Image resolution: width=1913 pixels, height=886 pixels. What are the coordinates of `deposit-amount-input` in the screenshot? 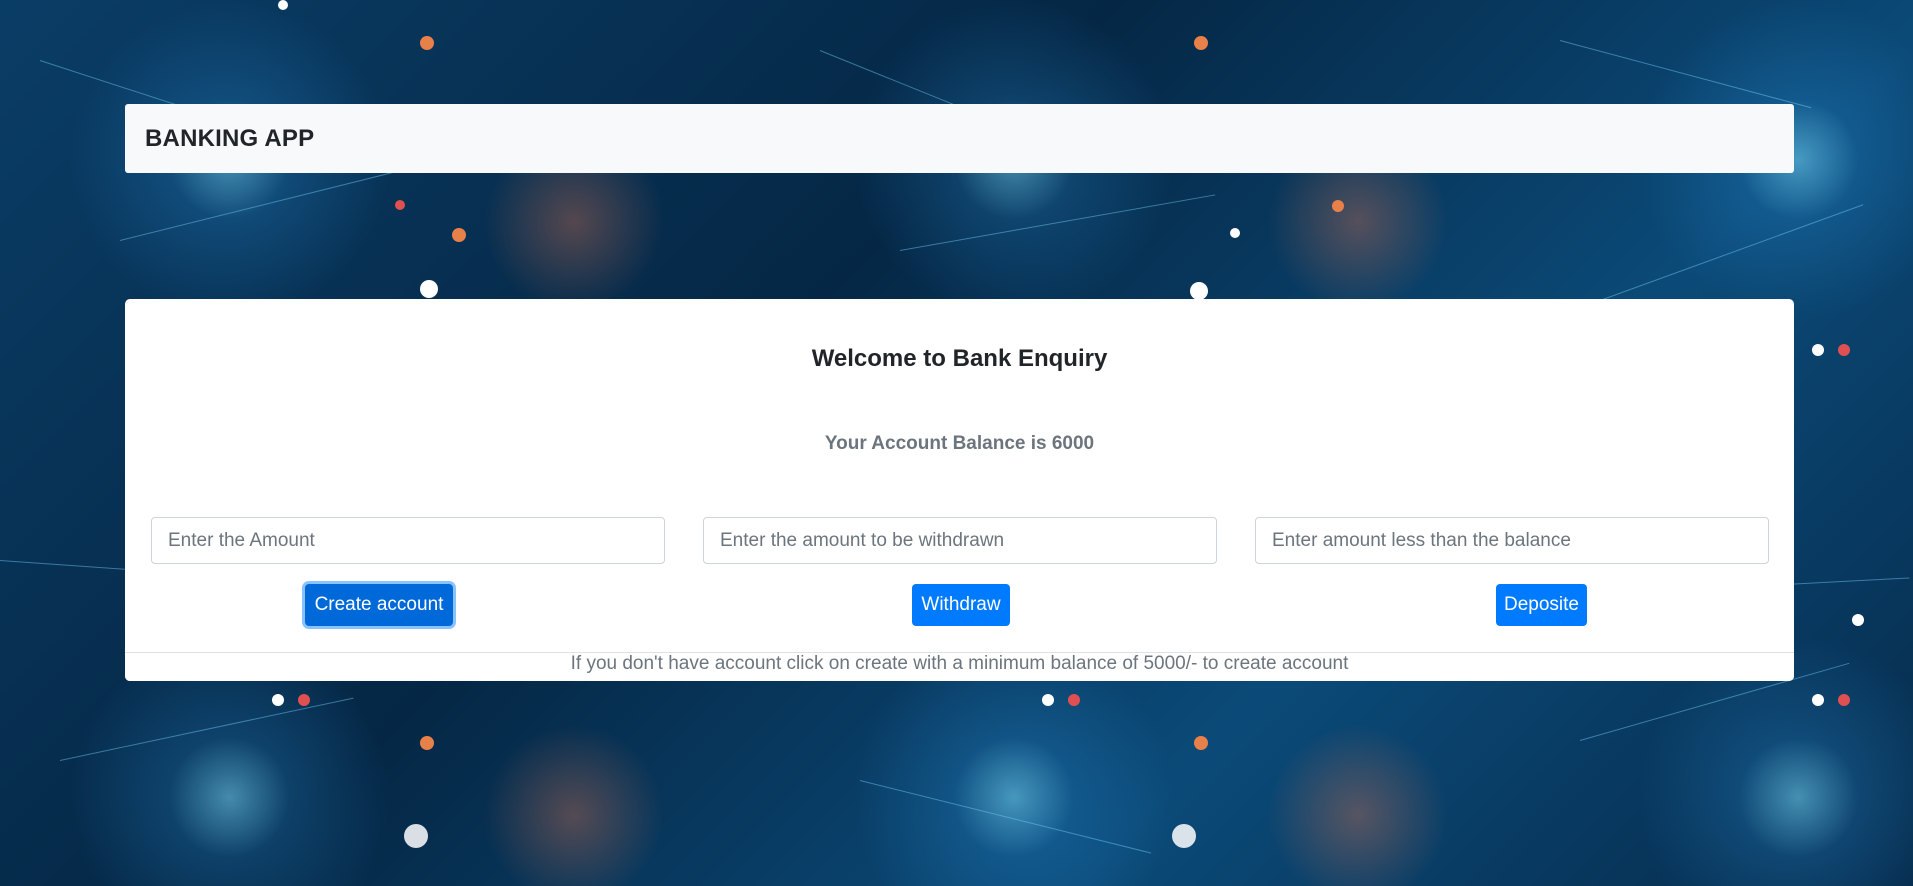 It's located at (1512, 540).